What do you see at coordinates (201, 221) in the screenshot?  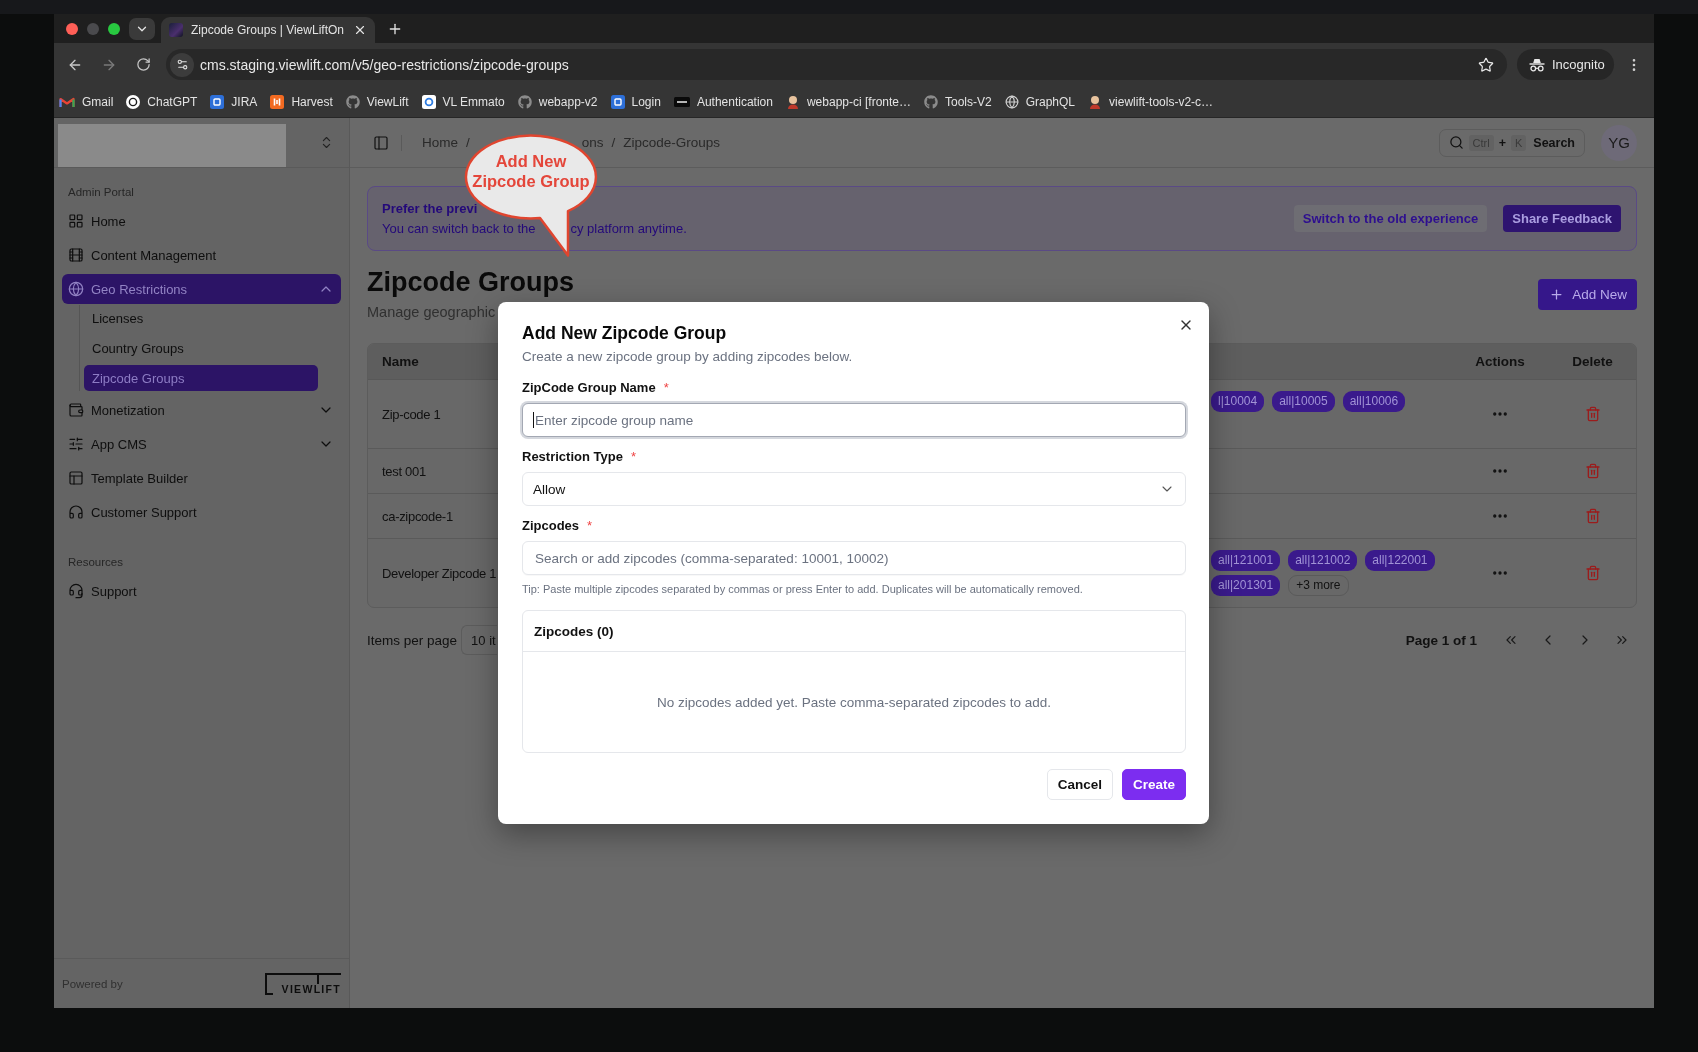 I see `sidebar-item: Home` at bounding box center [201, 221].